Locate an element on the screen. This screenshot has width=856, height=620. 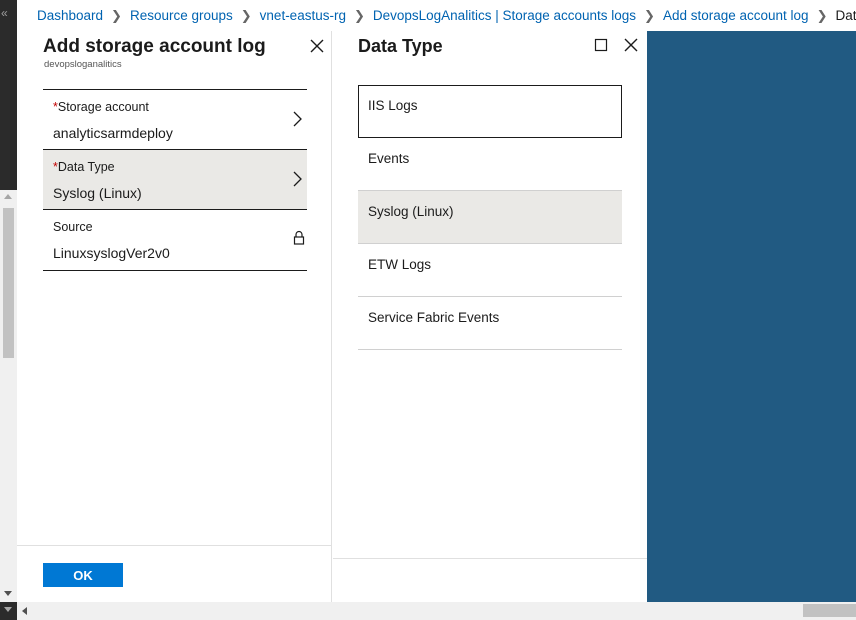
maximize-icon is located at coordinates (601, 45).